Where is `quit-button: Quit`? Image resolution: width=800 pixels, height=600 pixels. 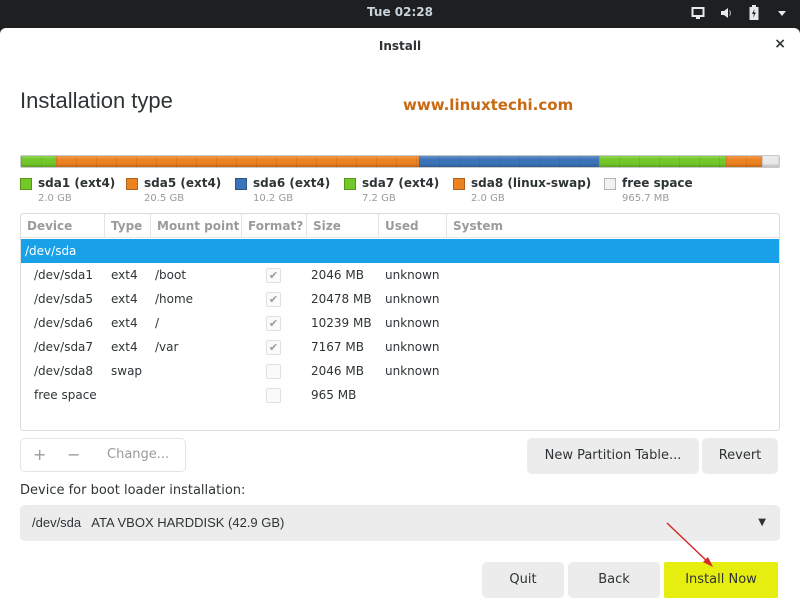 quit-button: Quit is located at coordinates (523, 580).